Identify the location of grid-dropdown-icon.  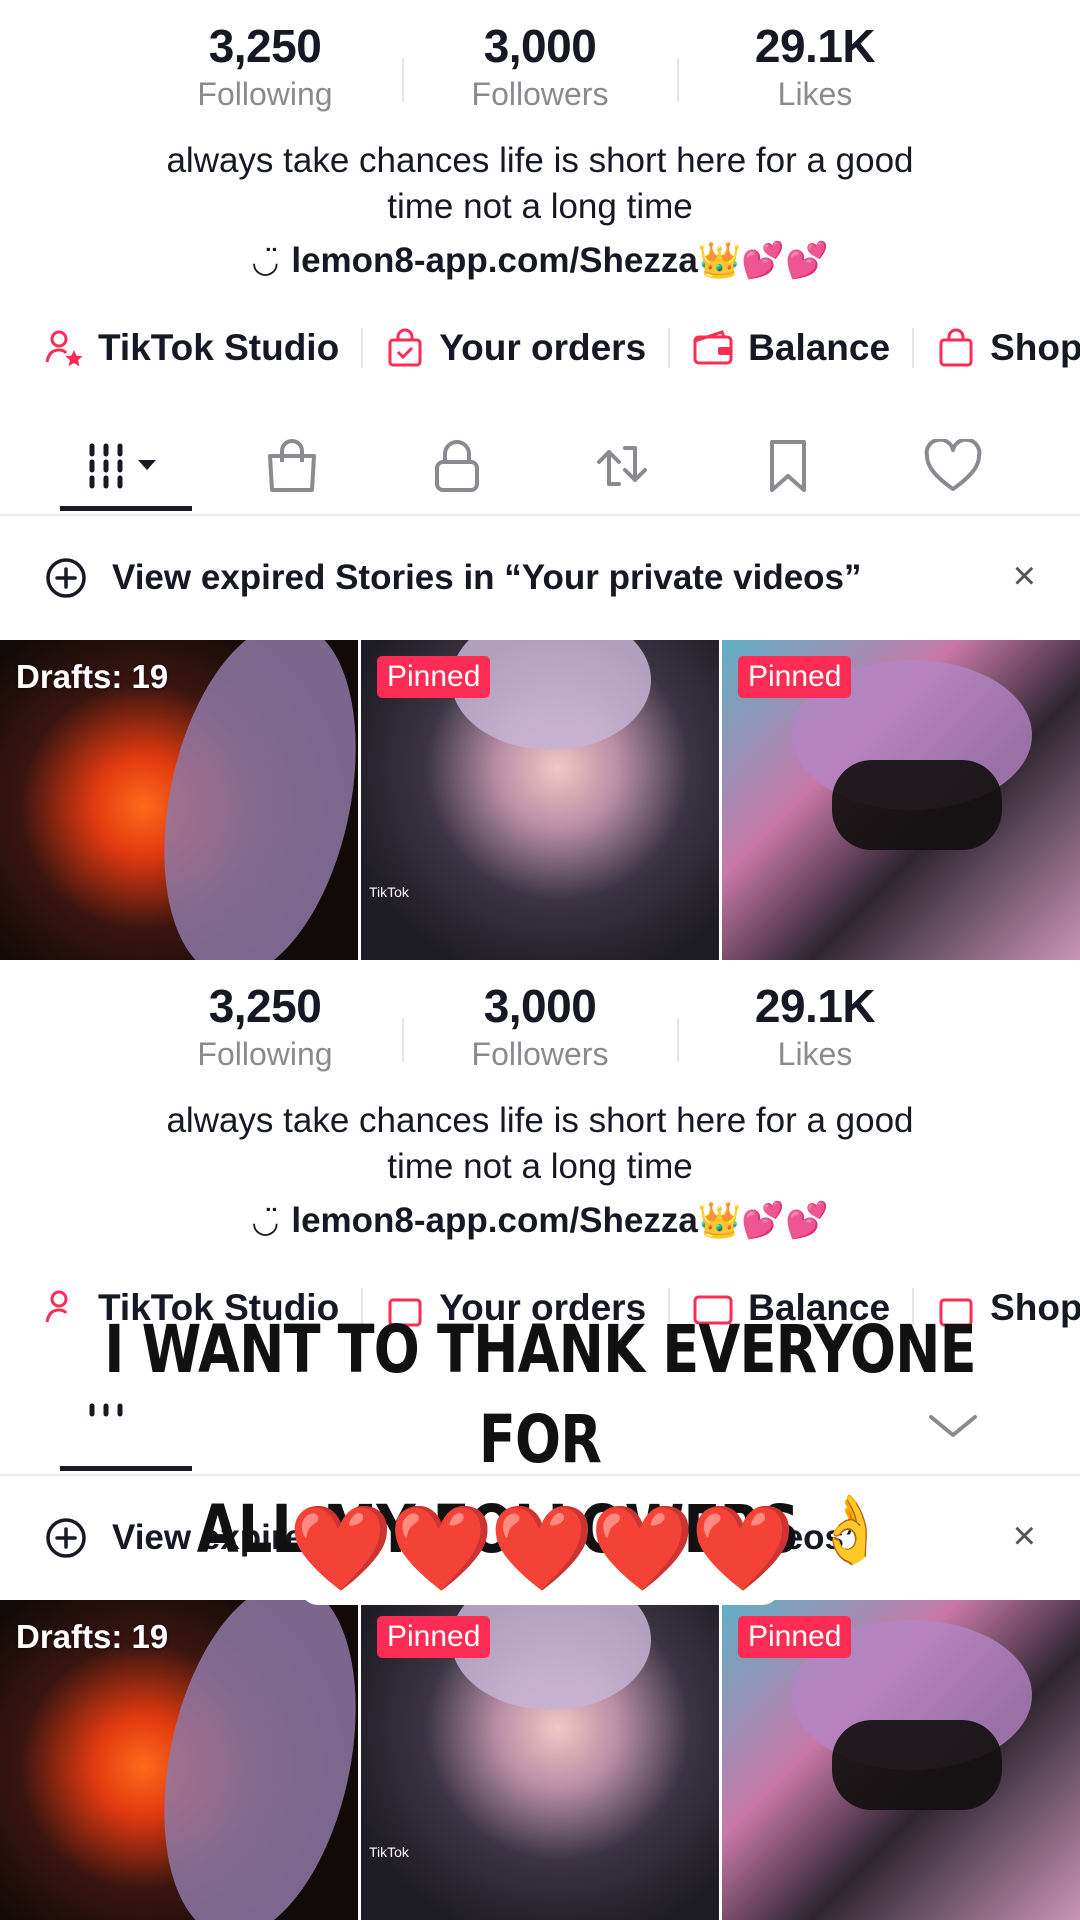
(122, 466).